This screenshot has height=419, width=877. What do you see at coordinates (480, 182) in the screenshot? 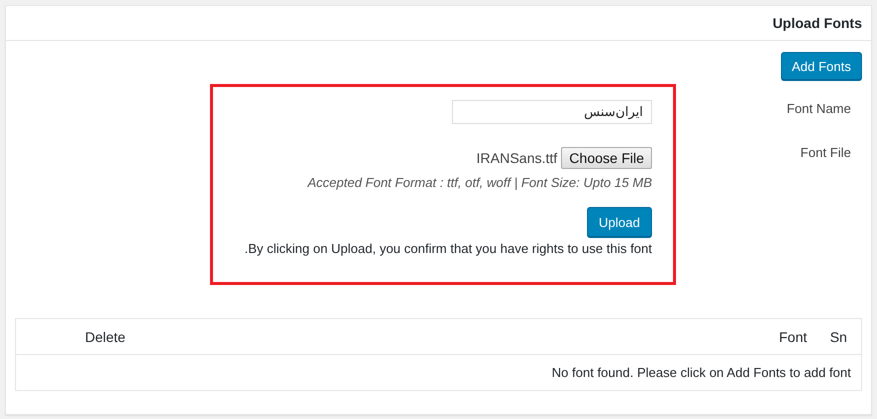
I see `format-hint: Accepted Font Format : ttf, otf, woff | Font Size: Upto 15 MB` at bounding box center [480, 182].